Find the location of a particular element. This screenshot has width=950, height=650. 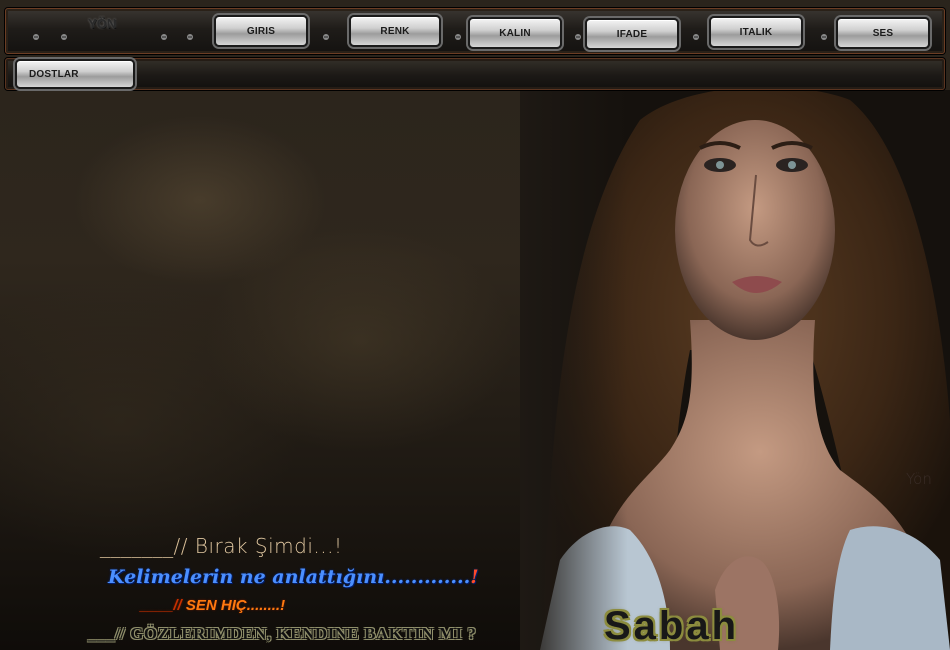

signature-text: Sabah is located at coordinates (672, 626).